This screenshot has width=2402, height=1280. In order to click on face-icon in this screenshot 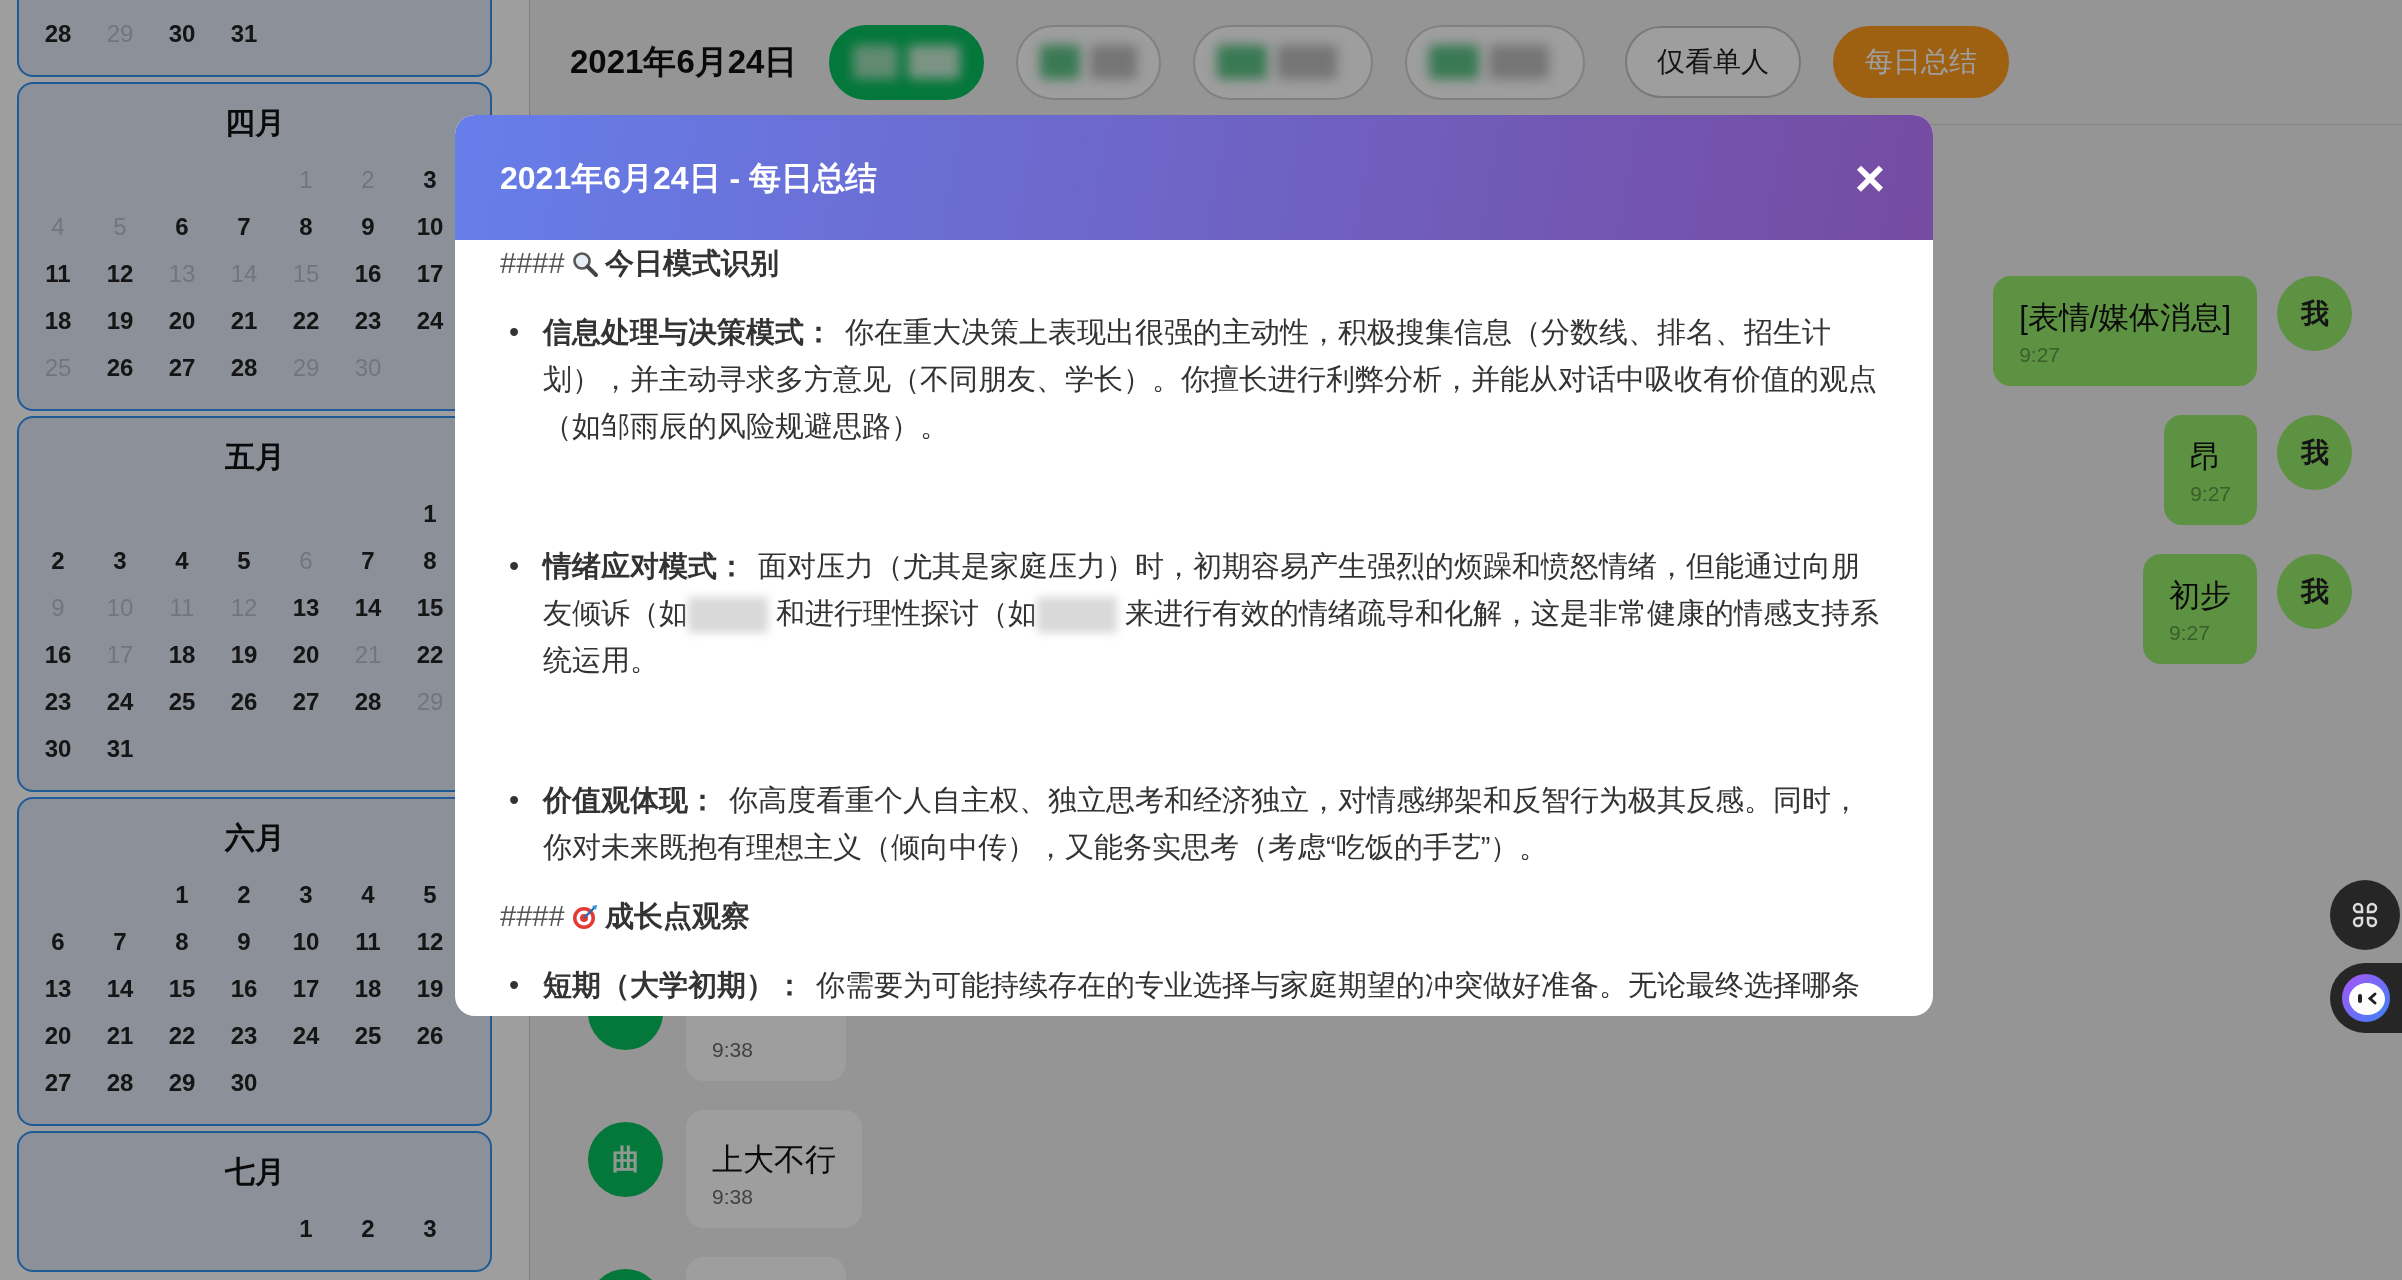, I will do `click(2366, 998)`.